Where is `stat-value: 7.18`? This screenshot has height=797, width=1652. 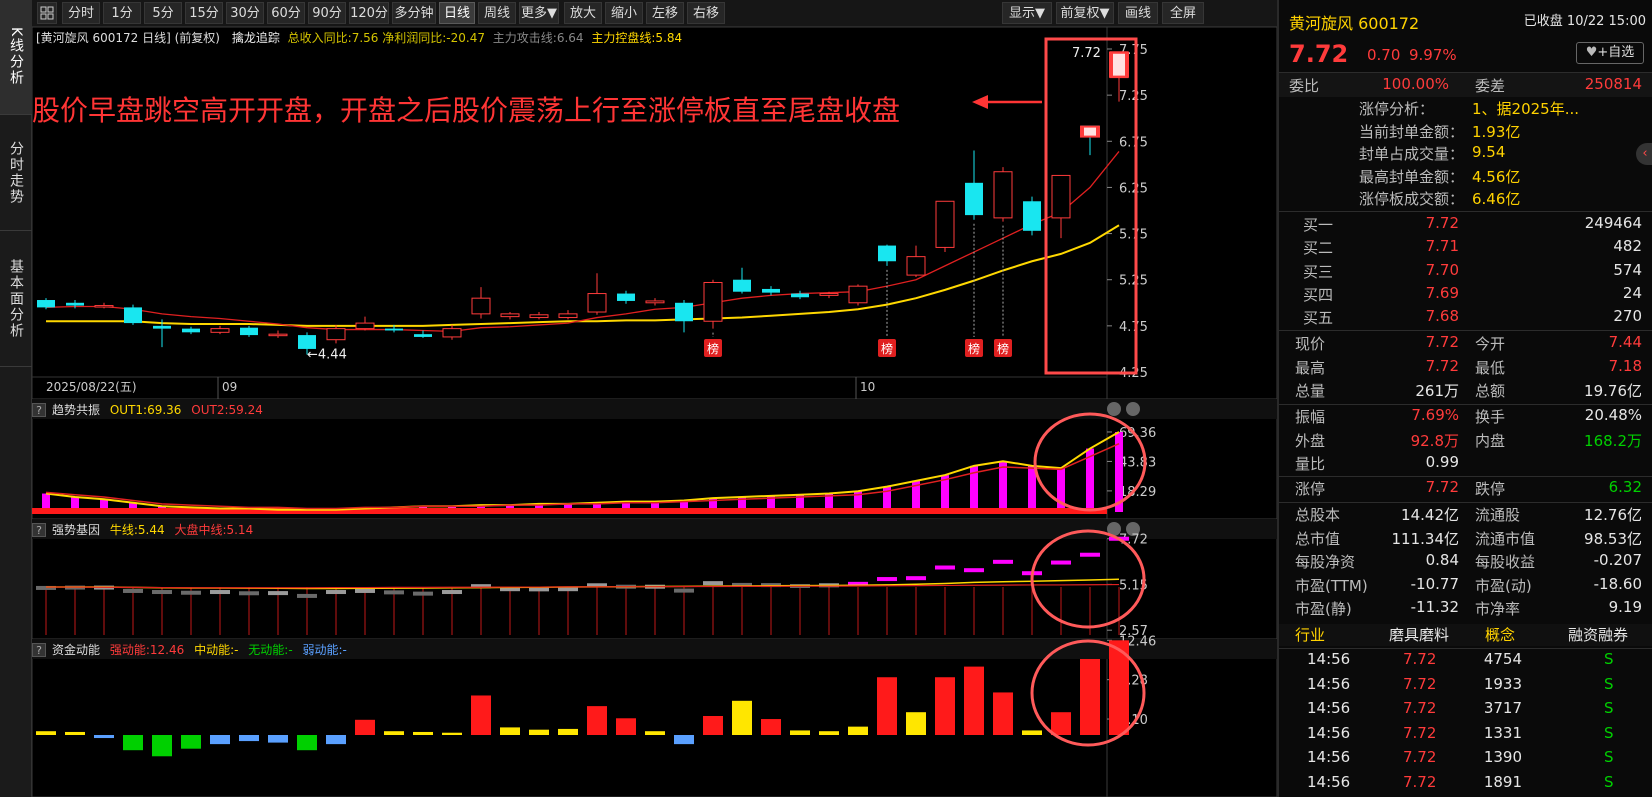 stat-value: 7.18 is located at coordinates (1625, 365).